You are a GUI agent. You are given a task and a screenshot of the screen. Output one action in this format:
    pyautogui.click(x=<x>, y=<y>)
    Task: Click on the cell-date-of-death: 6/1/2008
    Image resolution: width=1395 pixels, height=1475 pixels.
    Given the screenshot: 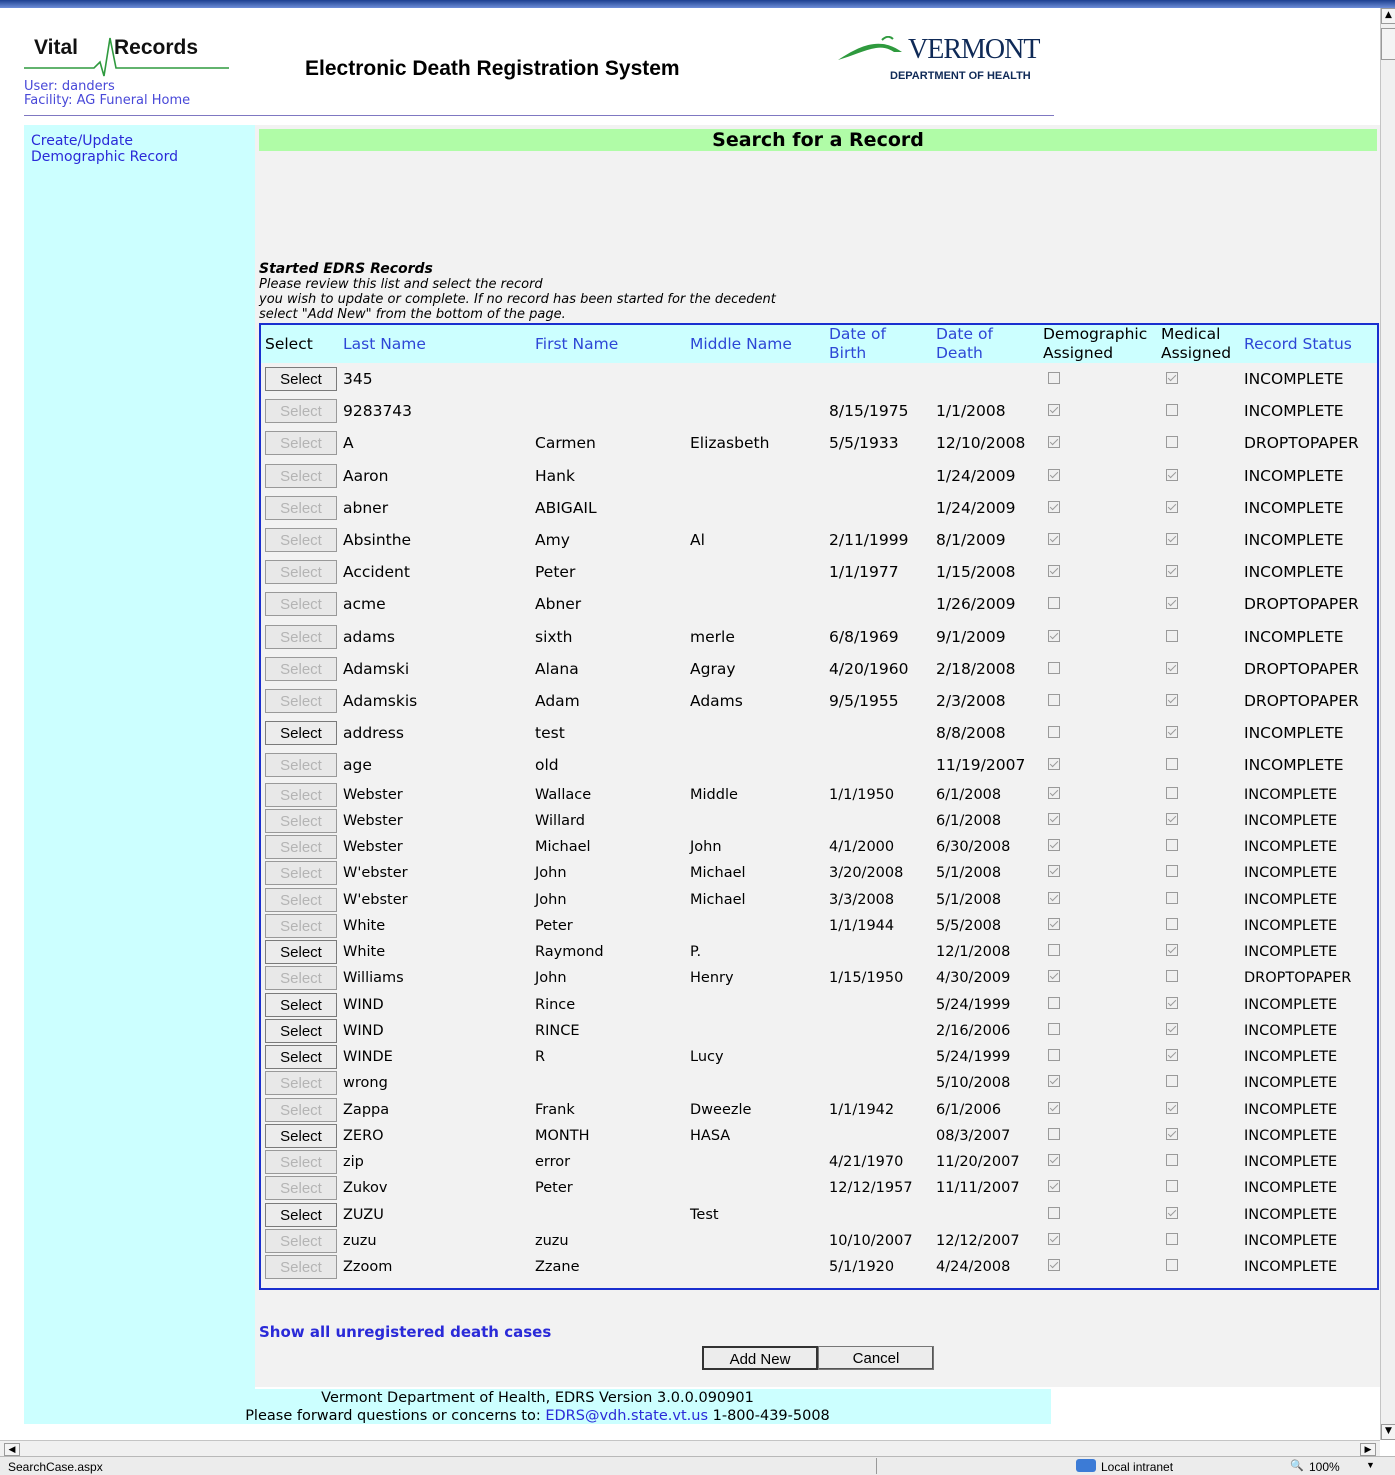 What is the action you would take?
    pyautogui.click(x=969, y=820)
    